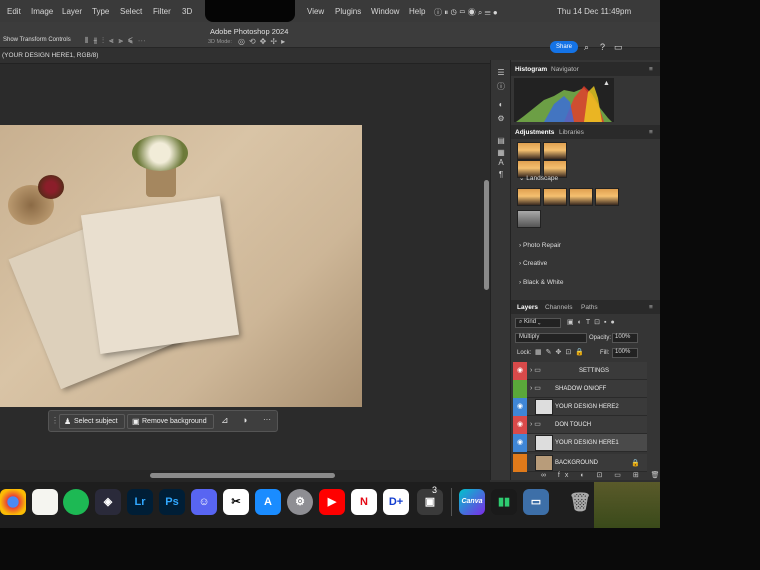 This screenshot has width=760, height=570. What do you see at coordinates (533, 263) in the screenshot?
I see `creative-group-toggle: › Creative` at bounding box center [533, 263].